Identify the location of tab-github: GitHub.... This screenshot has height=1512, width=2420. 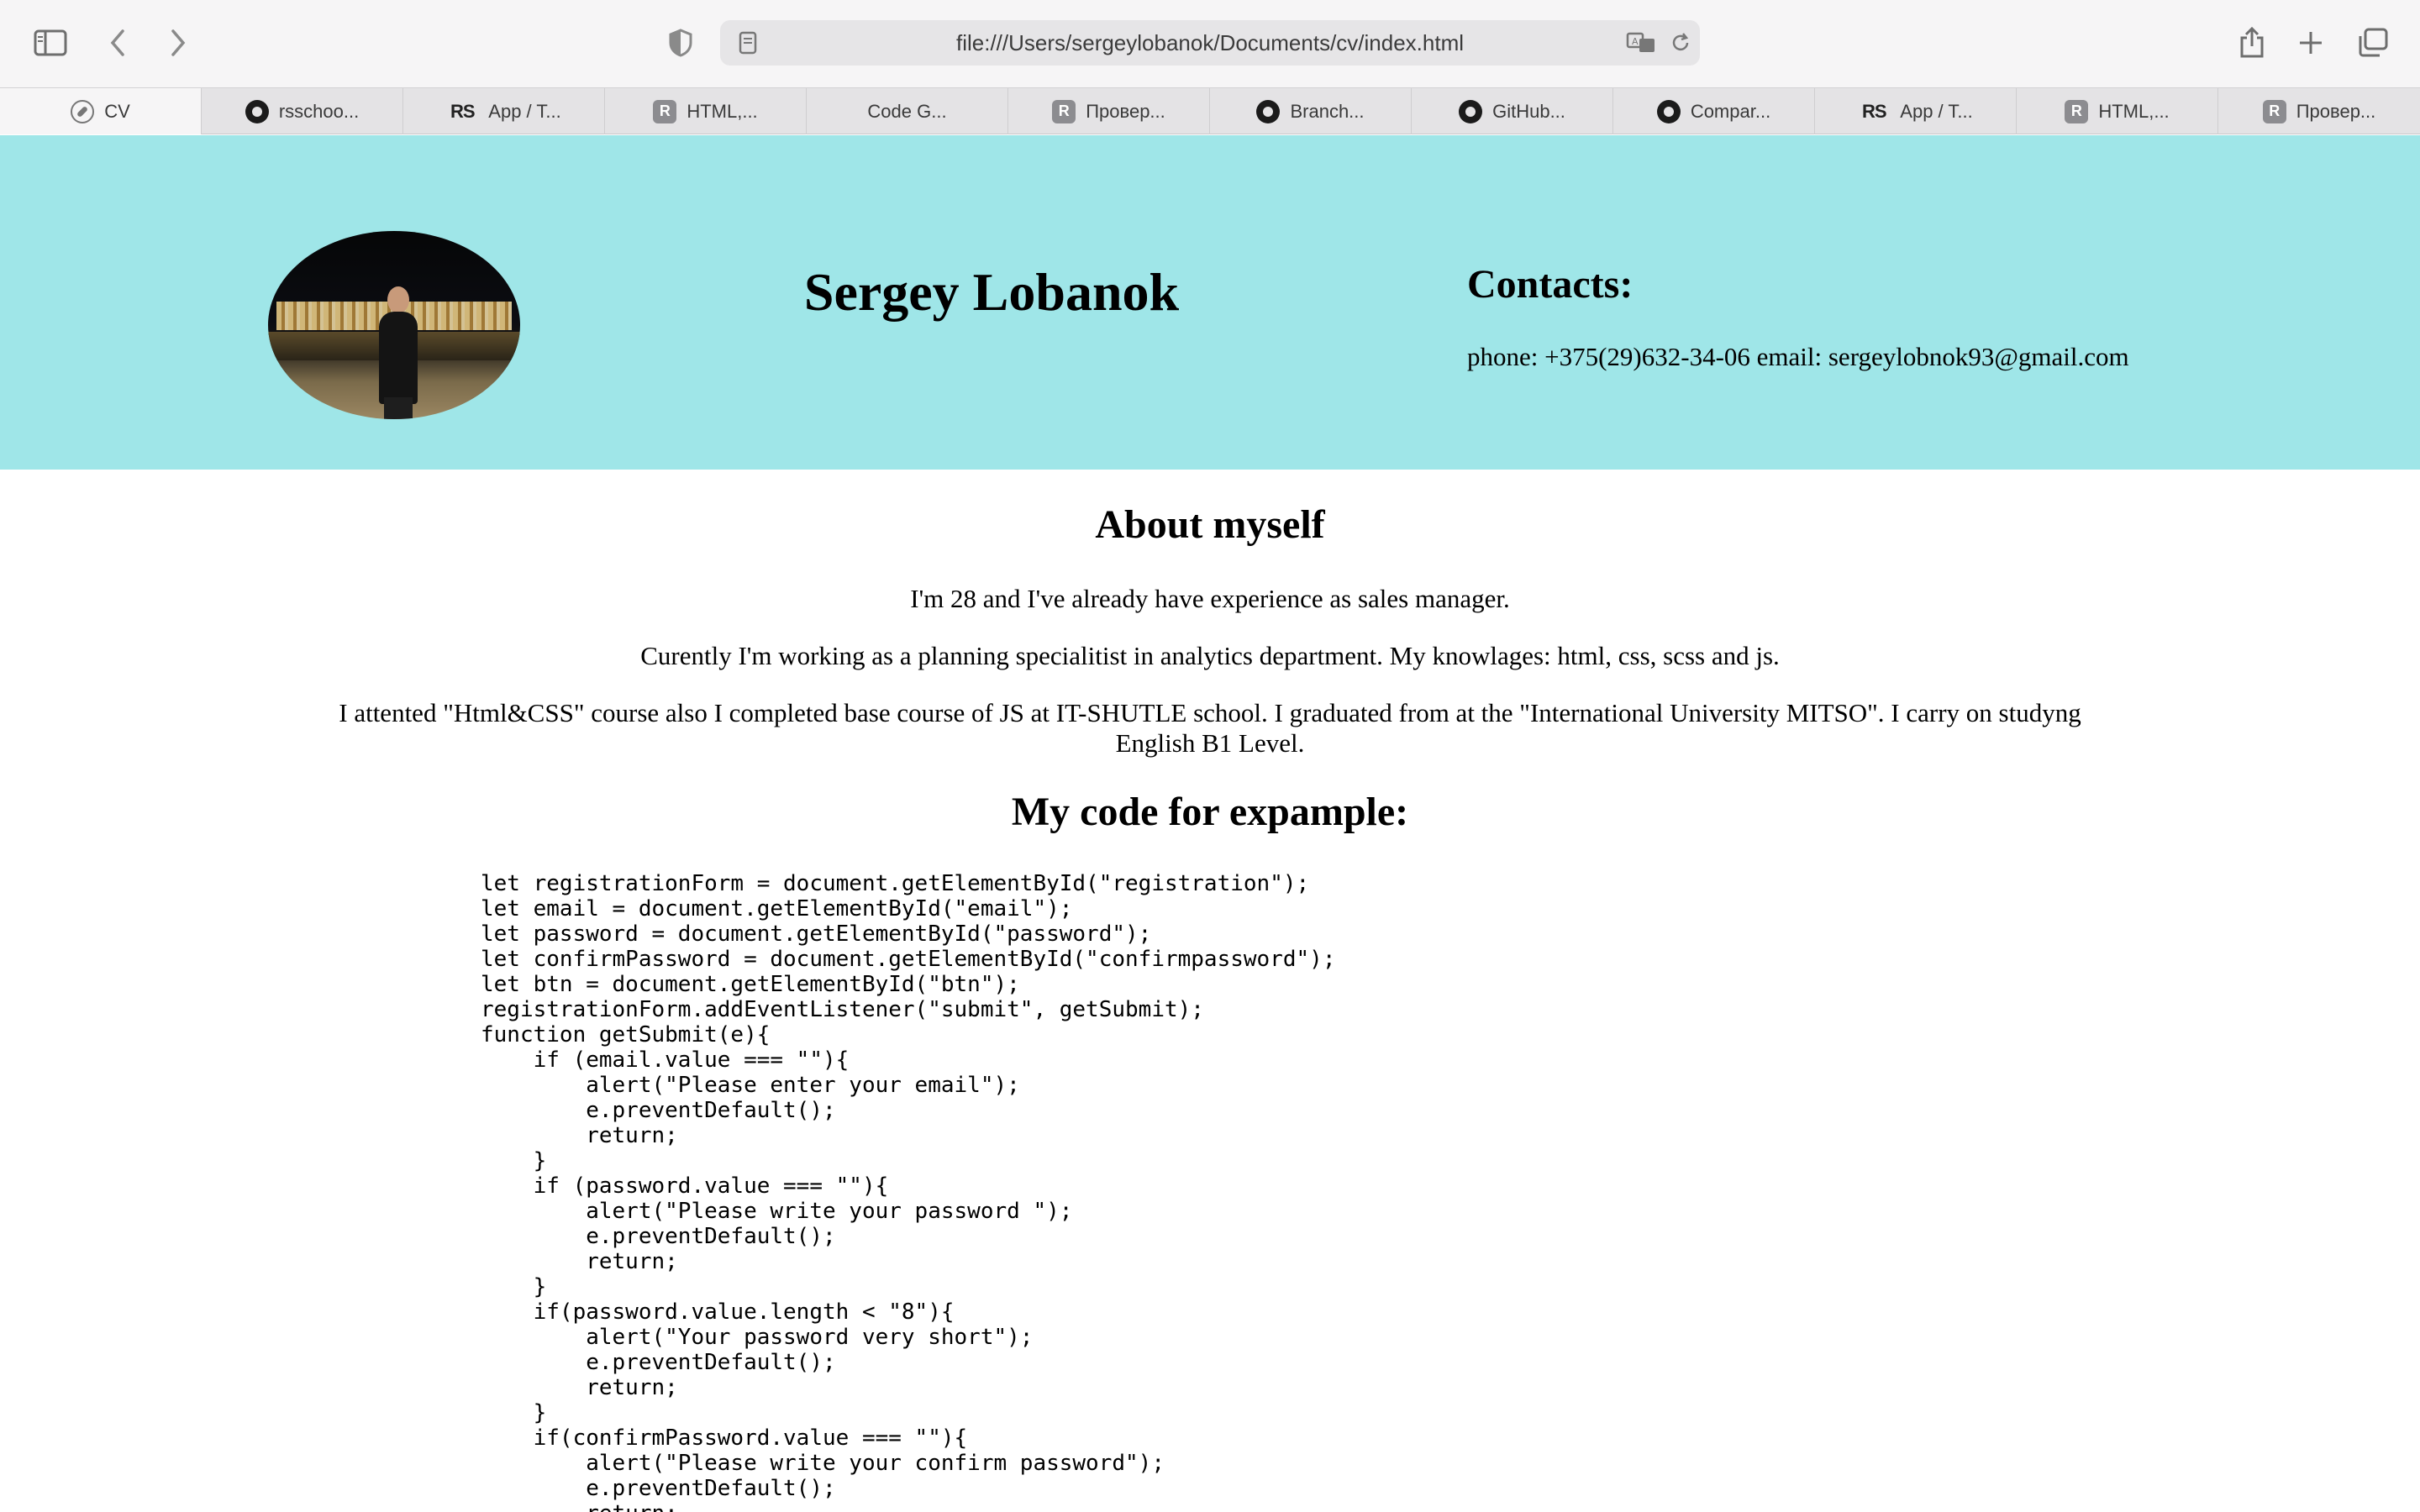
(1512, 111).